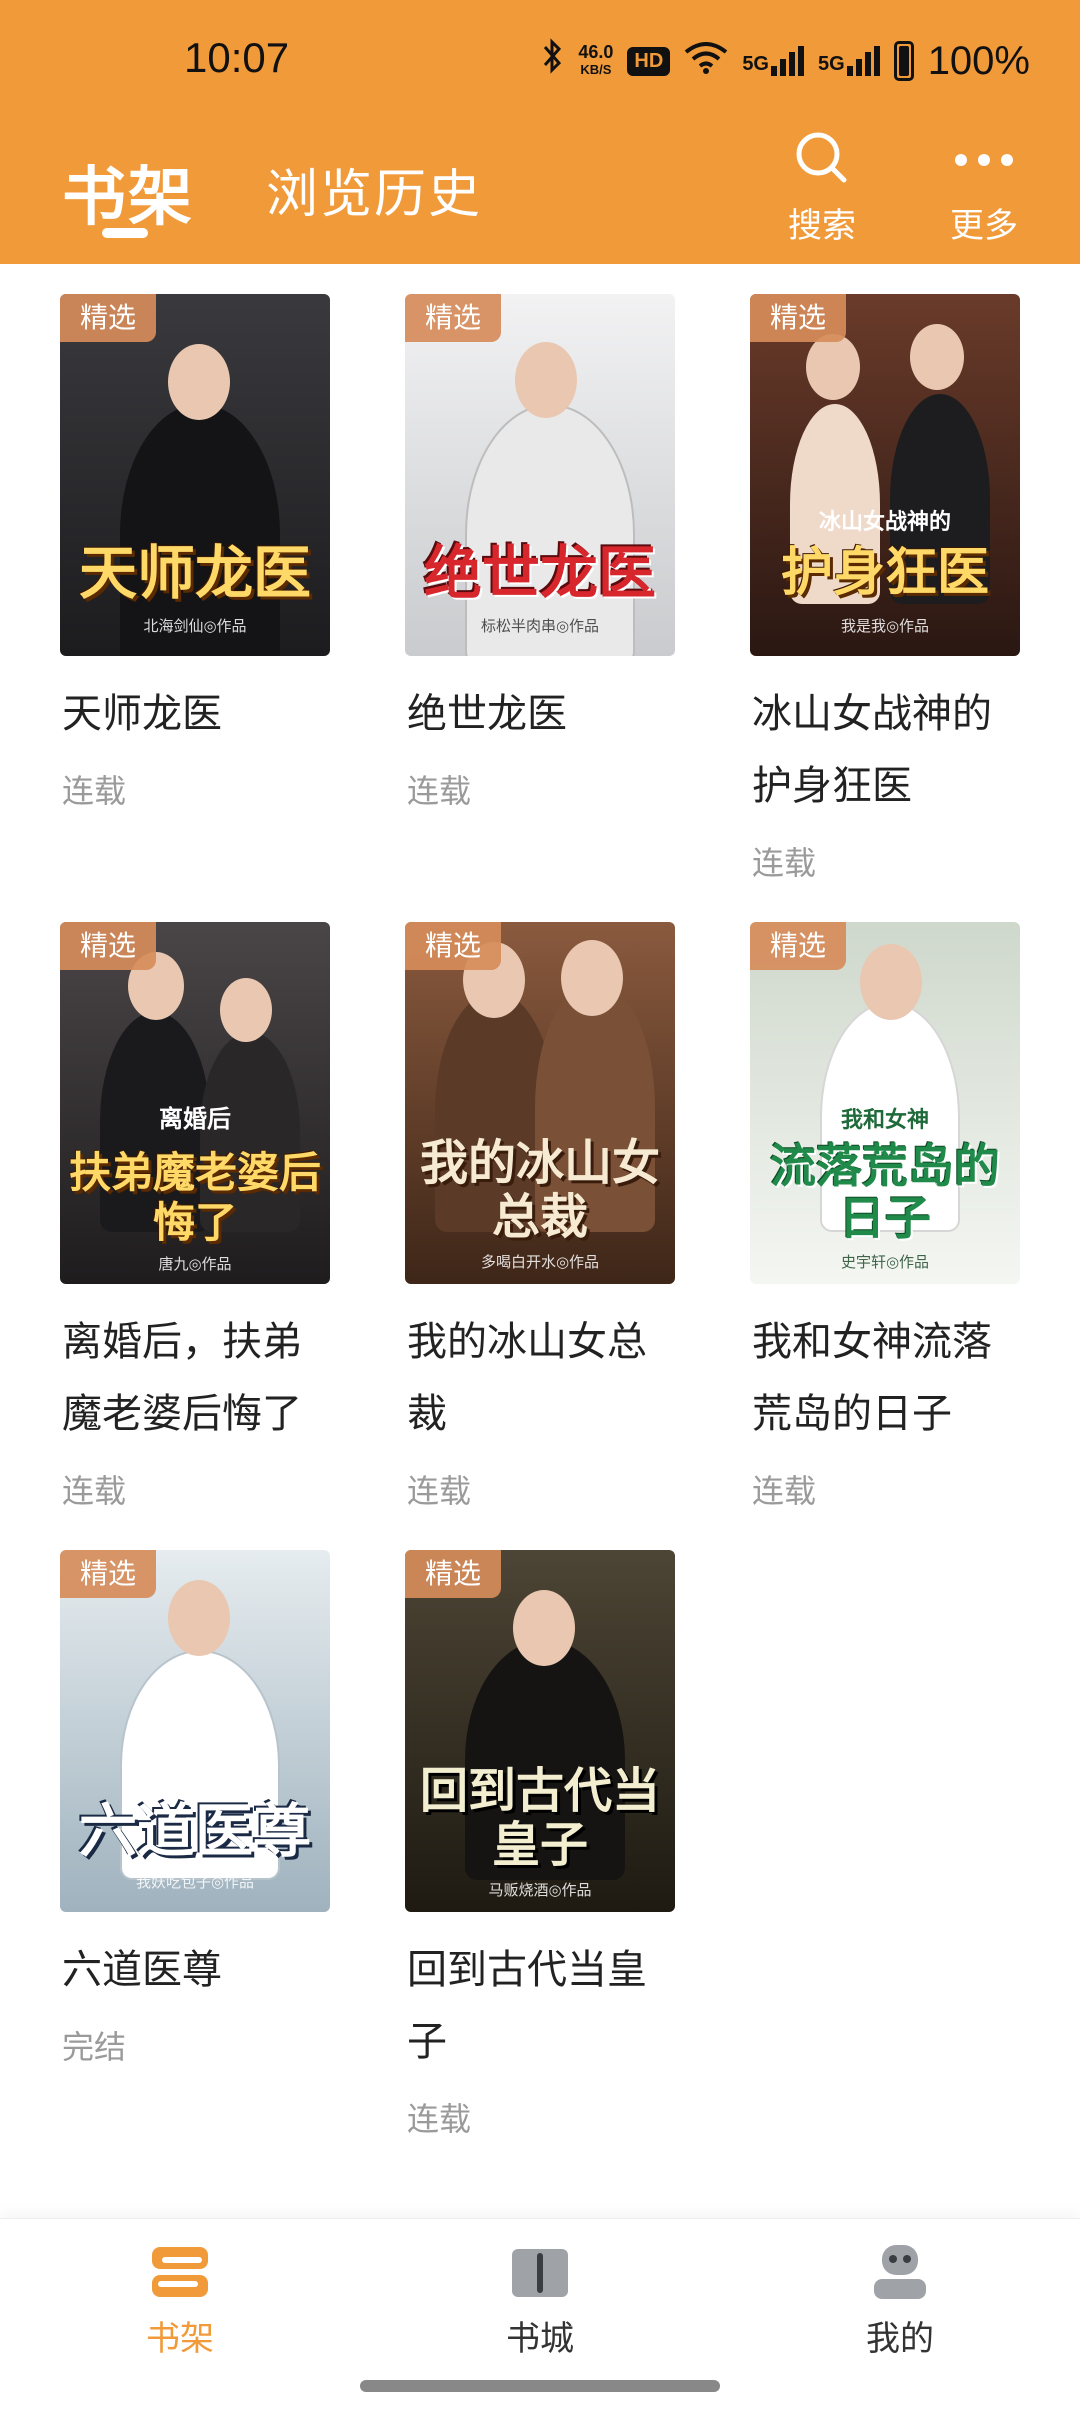  What do you see at coordinates (885, 1192) in the screenshot?
I see `cover-title: 流落荒岛的日子` at bounding box center [885, 1192].